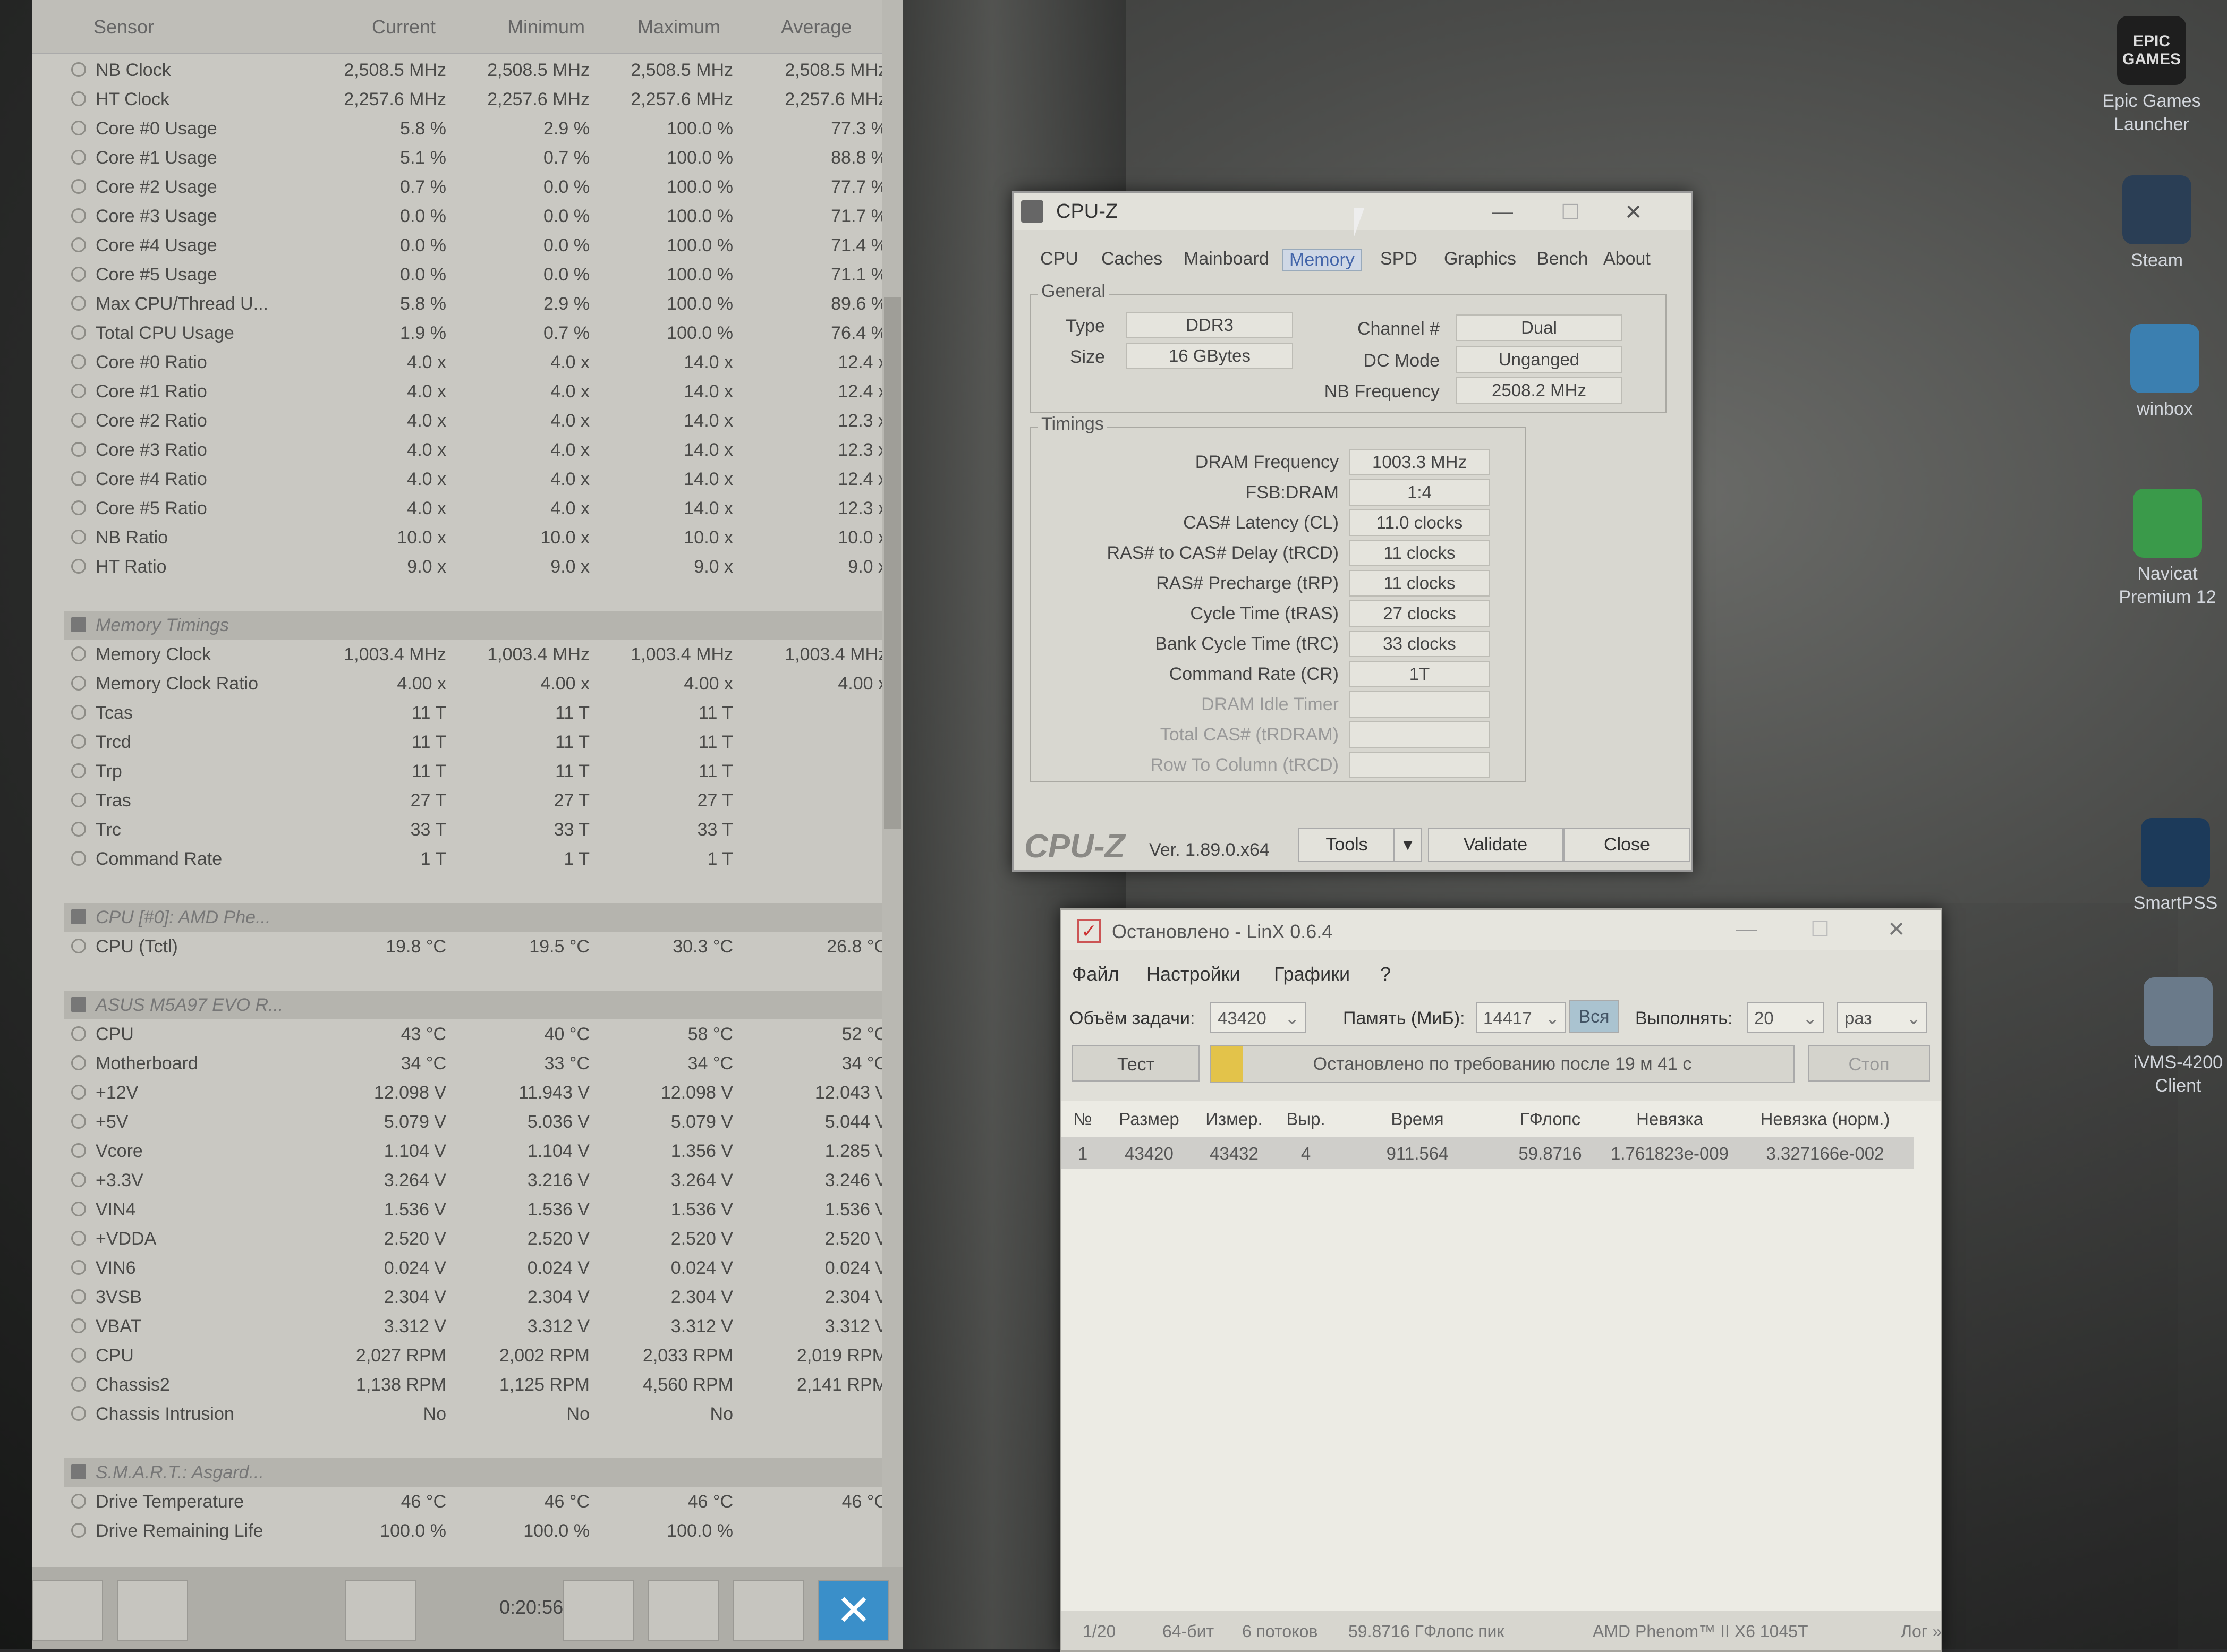 Image resolution: width=2227 pixels, height=1652 pixels. I want to click on menu-file: Файл, so click(1095, 974).